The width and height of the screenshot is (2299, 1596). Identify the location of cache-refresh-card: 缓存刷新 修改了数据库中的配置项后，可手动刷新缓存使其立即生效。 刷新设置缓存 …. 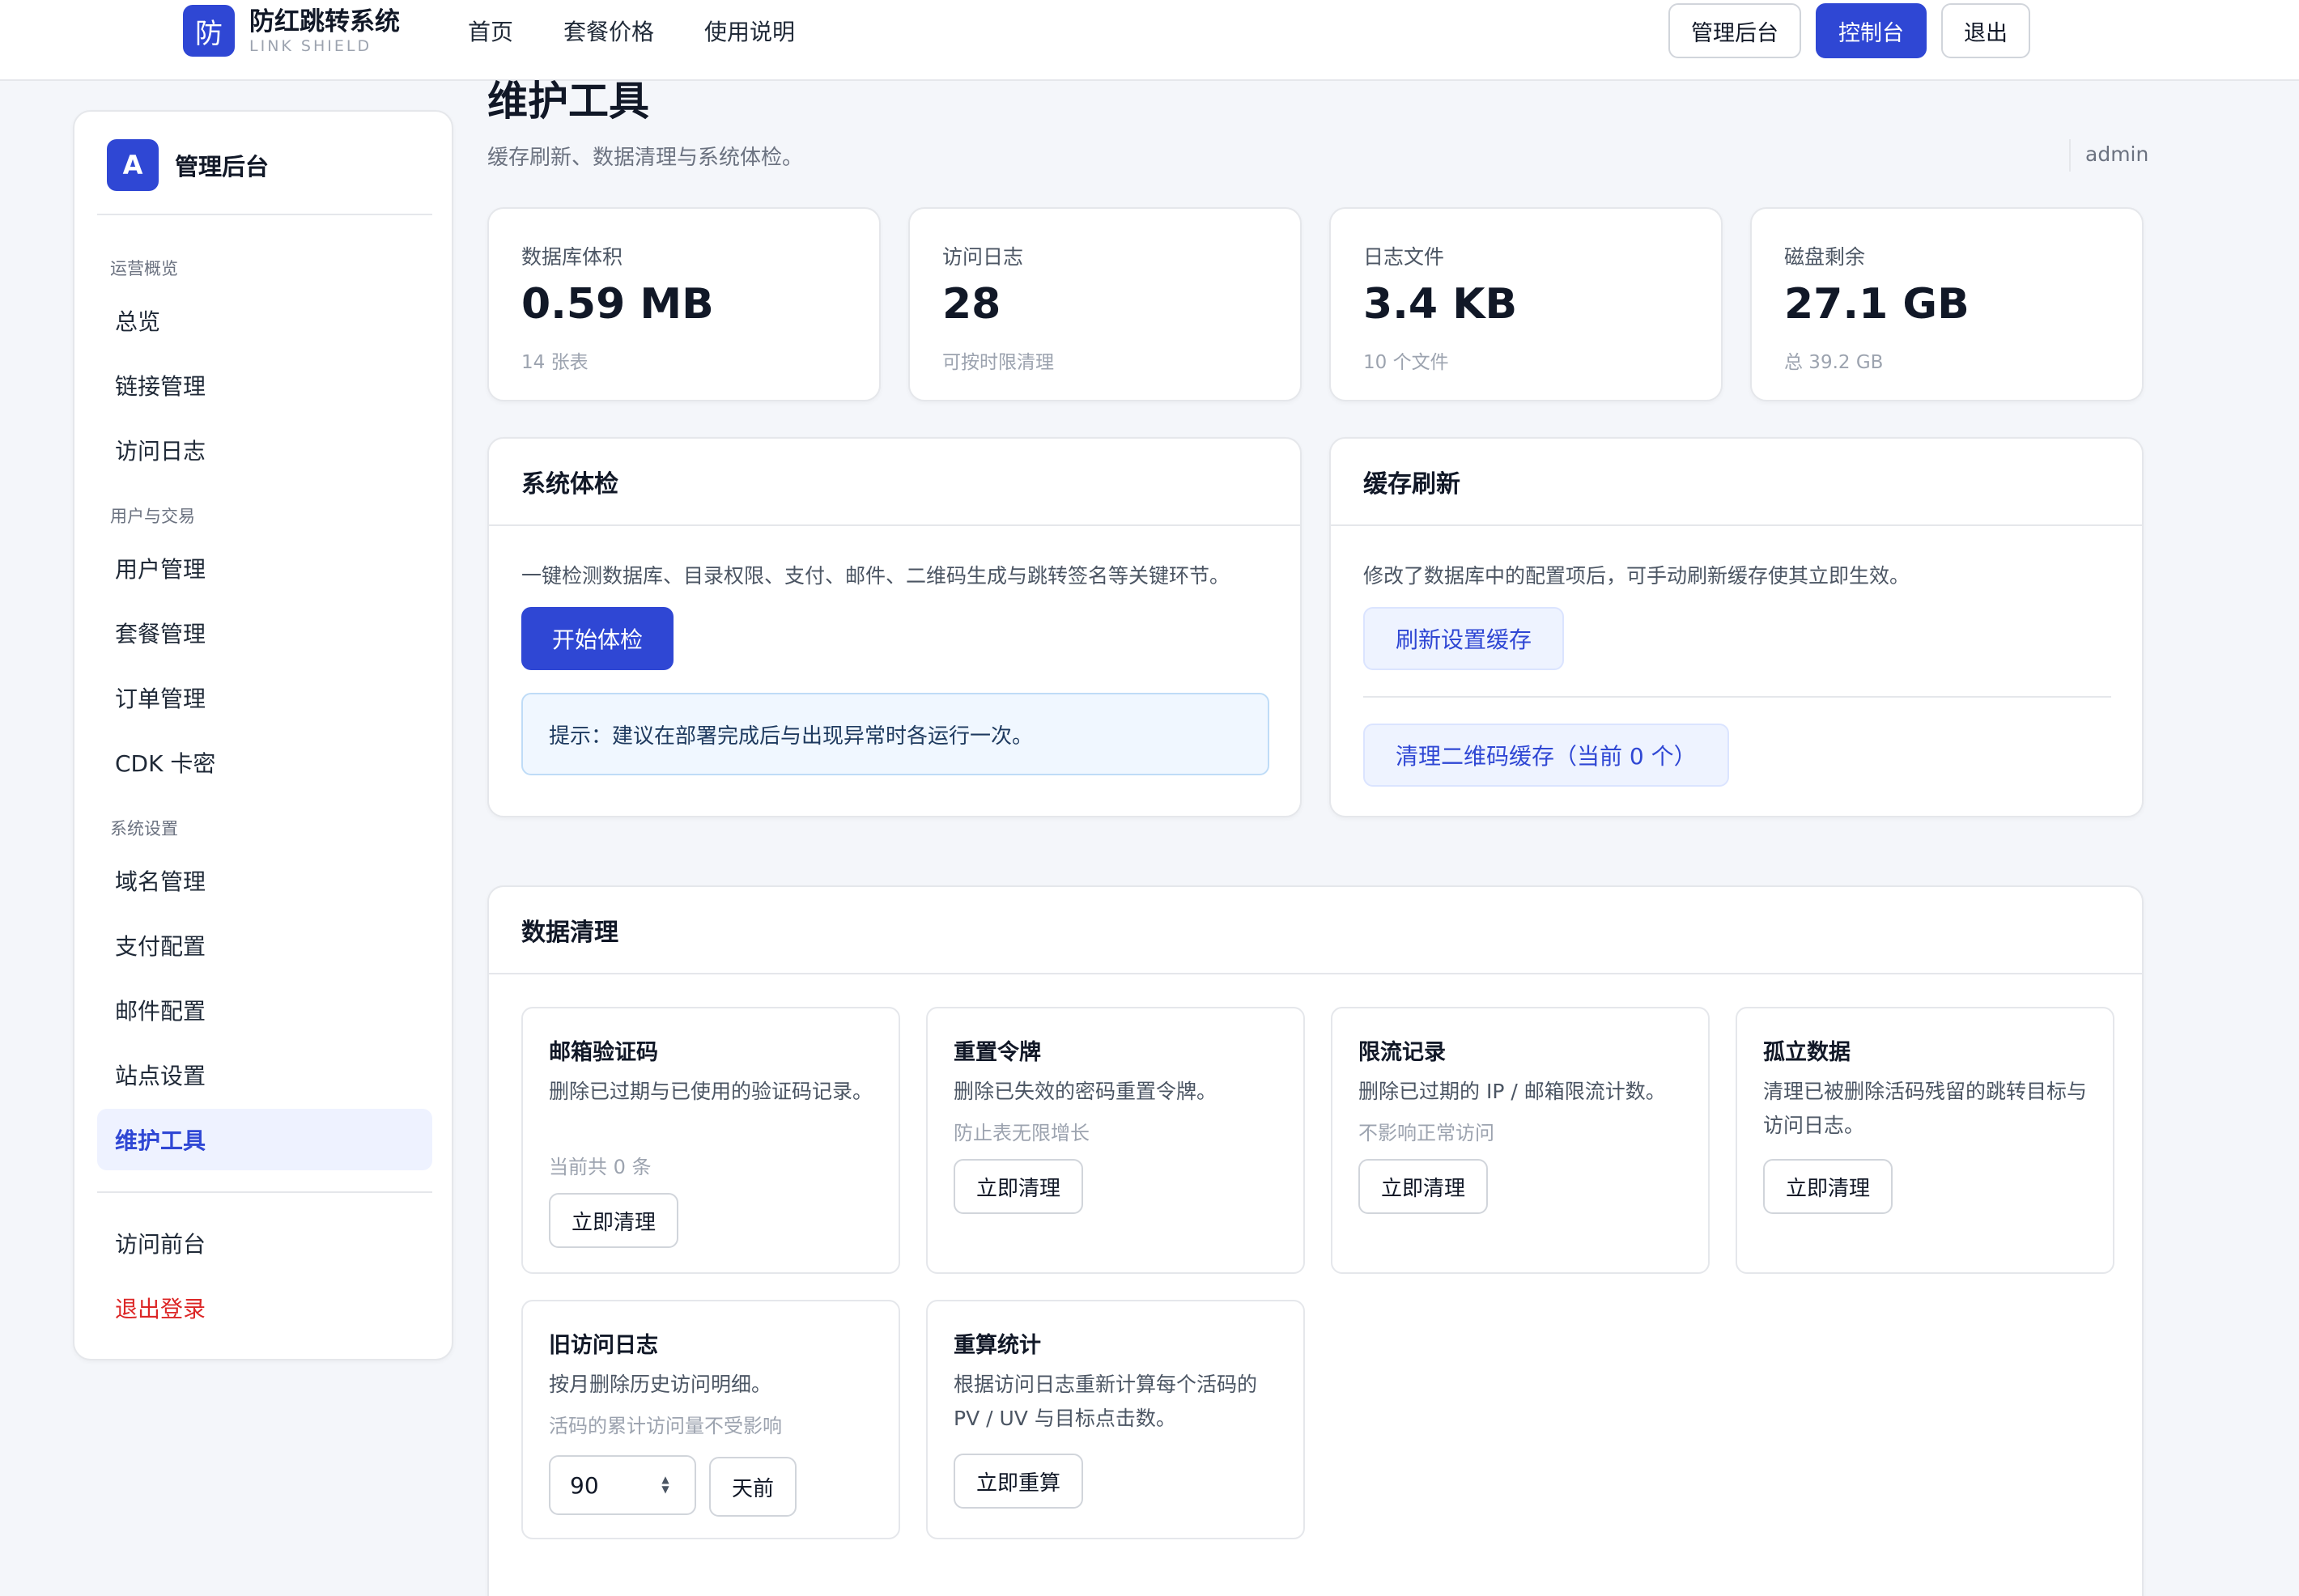
(1736, 627).